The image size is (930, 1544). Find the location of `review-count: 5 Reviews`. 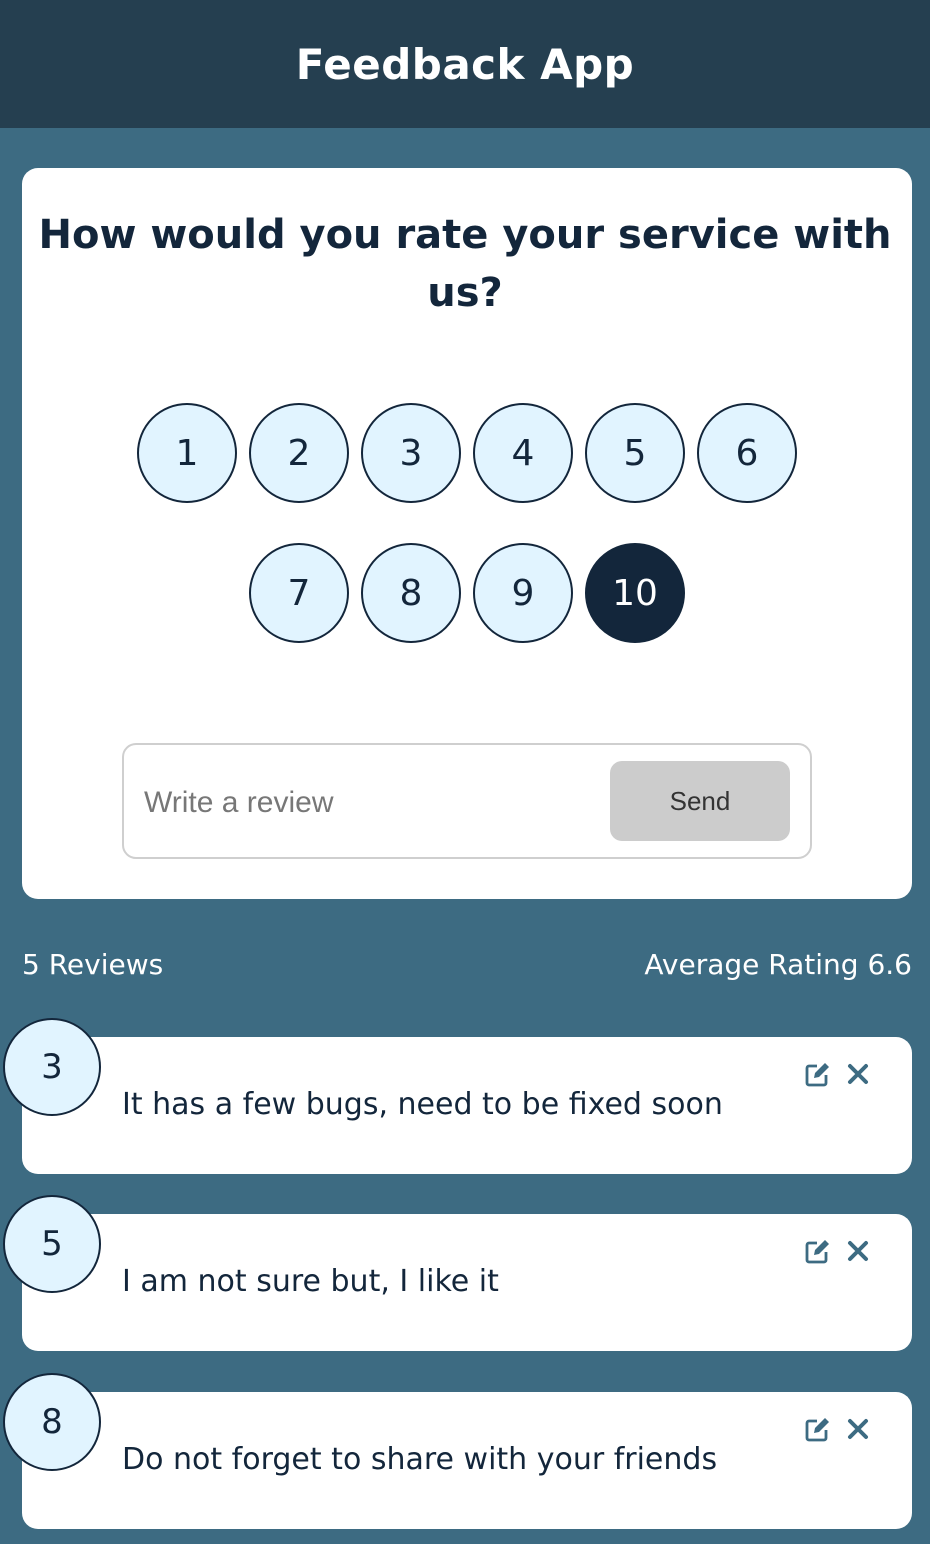

review-count: 5 Reviews is located at coordinates (93, 964).